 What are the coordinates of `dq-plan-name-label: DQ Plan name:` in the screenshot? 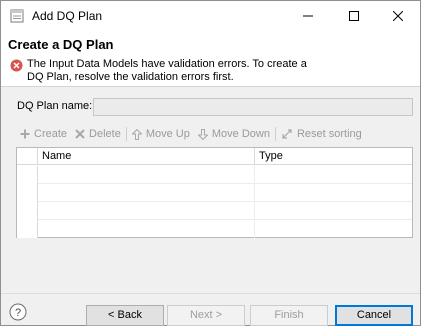 It's located at (55, 106).